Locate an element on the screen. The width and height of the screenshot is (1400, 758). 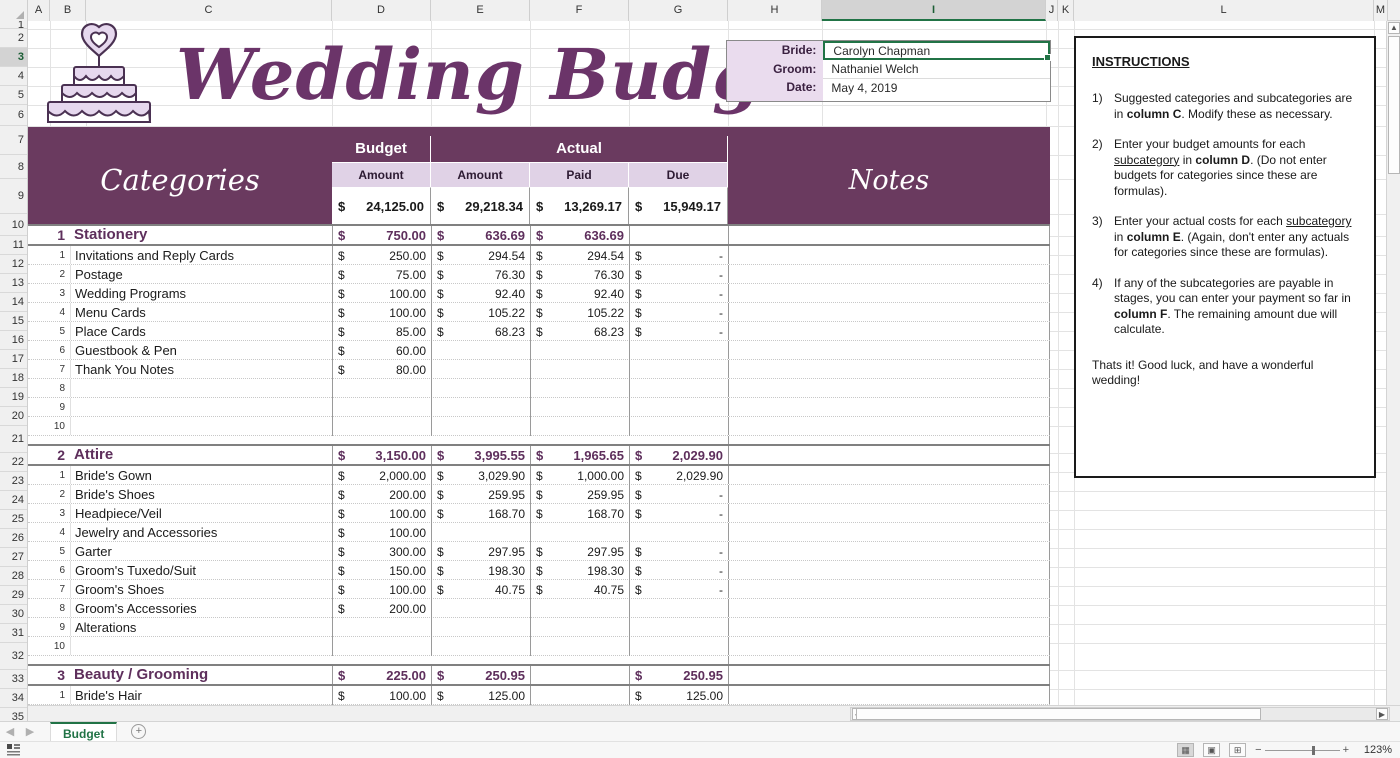
row-header-25: 25 is located at coordinates (13, 519).